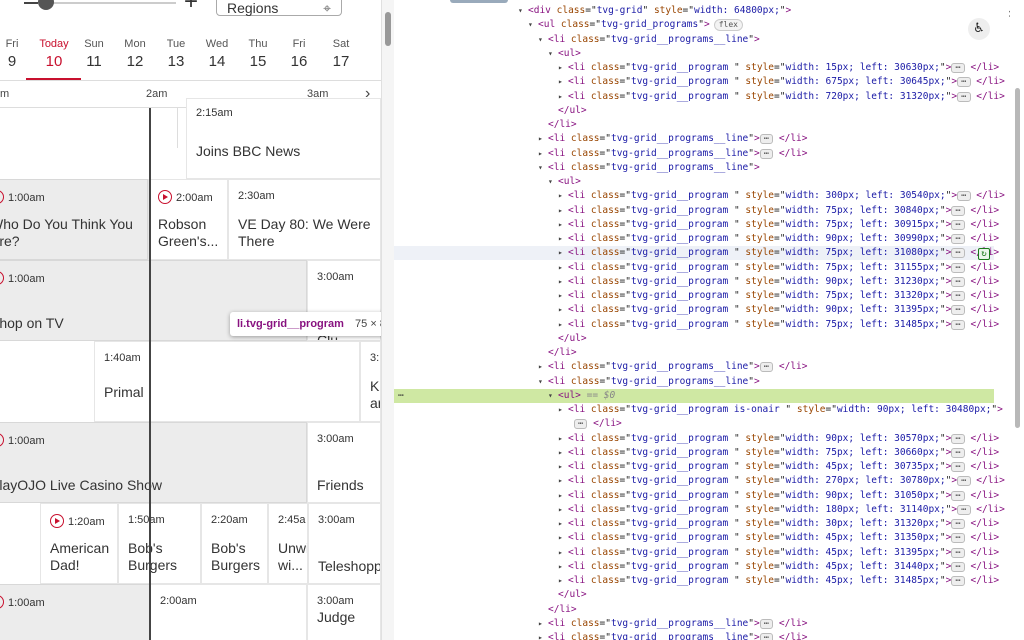  Describe the element at coordinates (694, 395) in the screenshot. I see `dom-node-row: ▾ <ul> == $0 ⋯` at that location.